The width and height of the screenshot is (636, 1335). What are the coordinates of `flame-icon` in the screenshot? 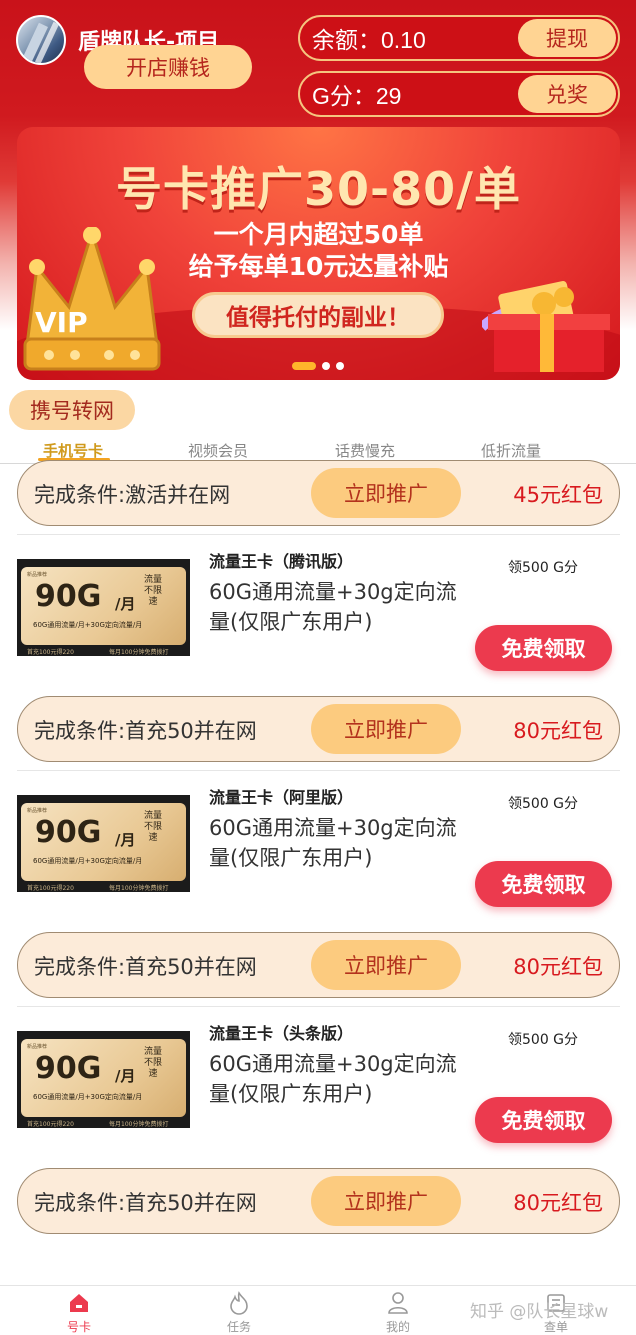 It's located at (239, 1303).